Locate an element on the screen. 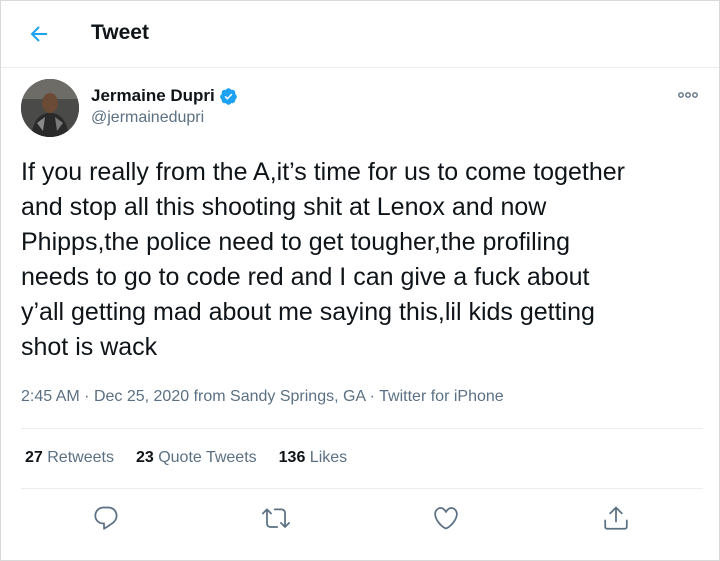 This screenshot has width=720, height=561. quote-tweets-stat: 23 Quote Tweets is located at coordinates (196, 458).